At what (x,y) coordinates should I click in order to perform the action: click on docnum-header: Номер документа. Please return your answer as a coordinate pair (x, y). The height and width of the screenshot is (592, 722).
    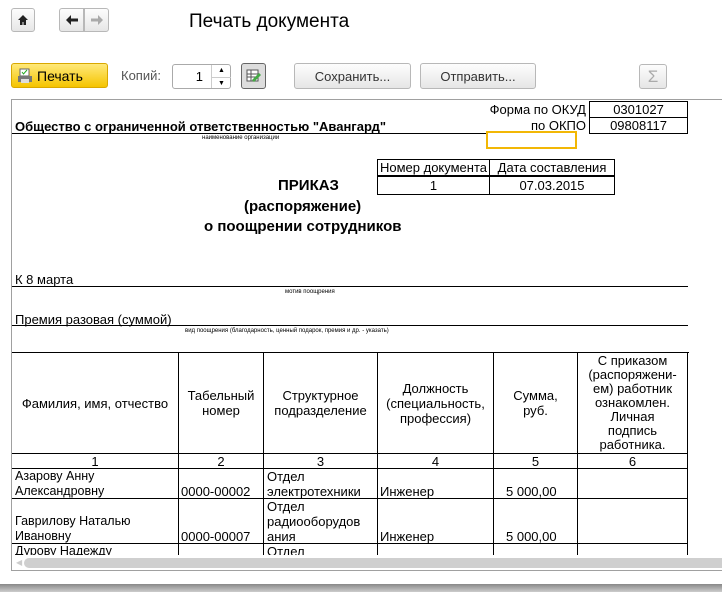
    Looking at the image, I should click on (433, 167).